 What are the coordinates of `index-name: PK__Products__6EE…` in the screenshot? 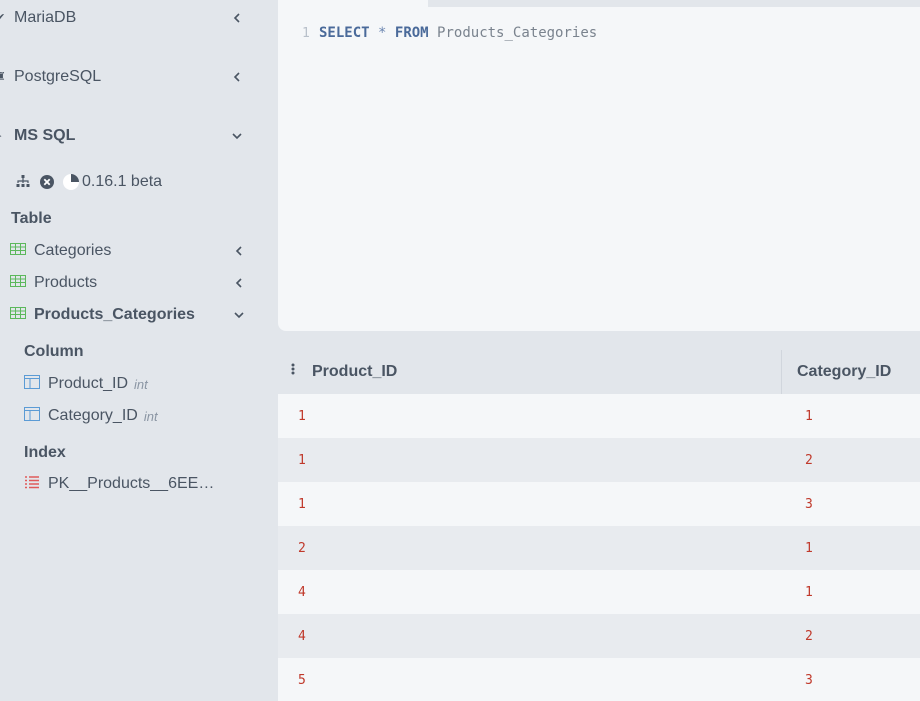 It's located at (131, 483).